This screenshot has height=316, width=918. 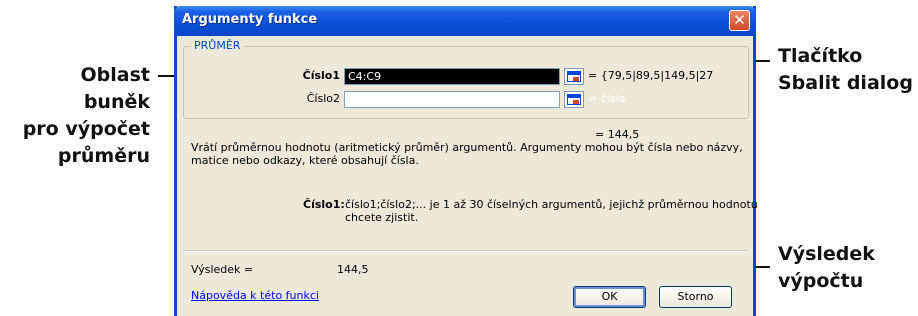 I want to click on callout-cell-range: Oblast buněk pro výpočet průměru, so click(x=79, y=116).